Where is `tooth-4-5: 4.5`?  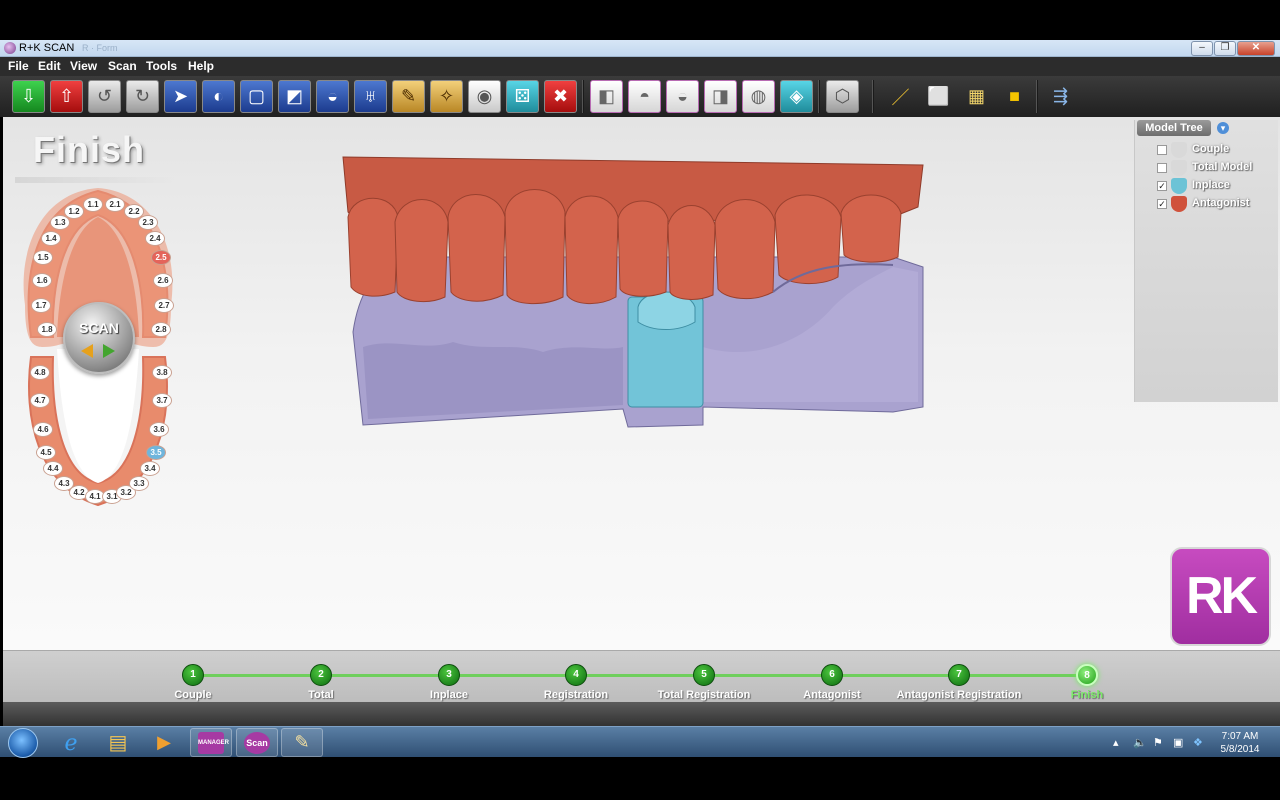 tooth-4-5: 4.5 is located at coordinates (46, 452).